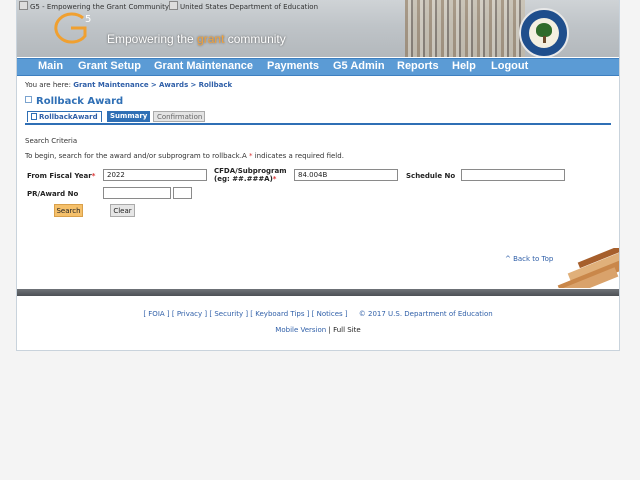 This screenshot has height=480, width=640. What do you see at coordinates (418, 66) in the screenshot?
I see `nav-reports: Reports` at bounding box center [418, 66].